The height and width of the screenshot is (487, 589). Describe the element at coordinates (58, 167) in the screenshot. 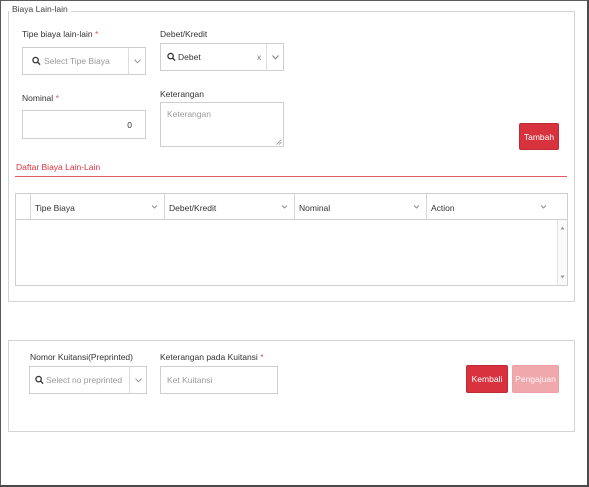

I see `daftar-biaya-title: Daftar Biaya Lain-Lain` at that location.